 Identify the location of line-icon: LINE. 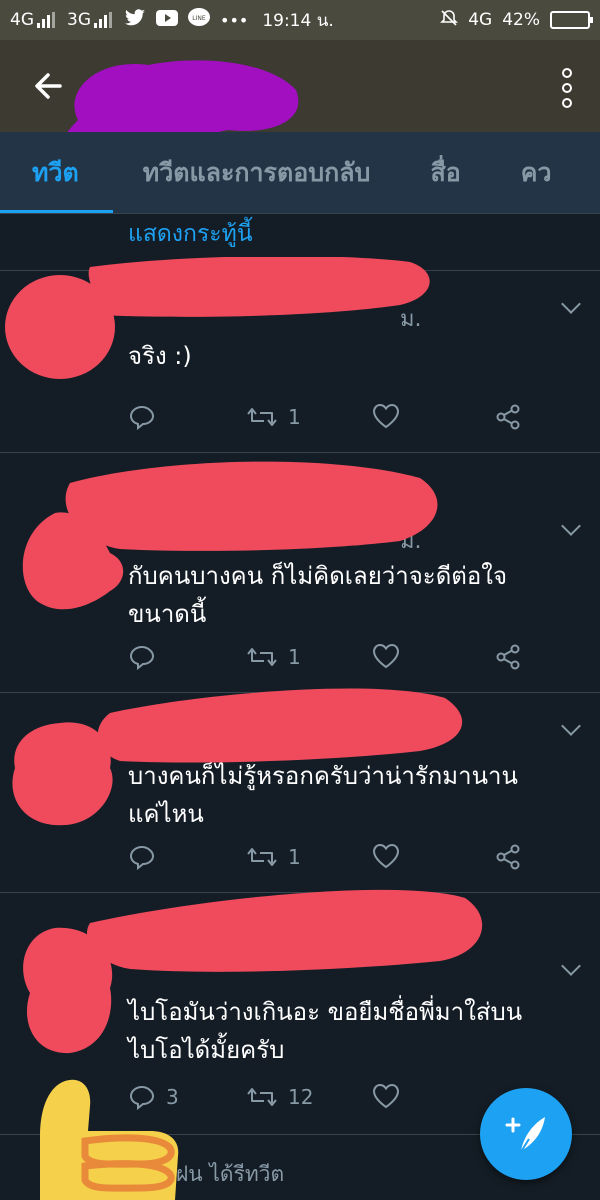
(199, 20).